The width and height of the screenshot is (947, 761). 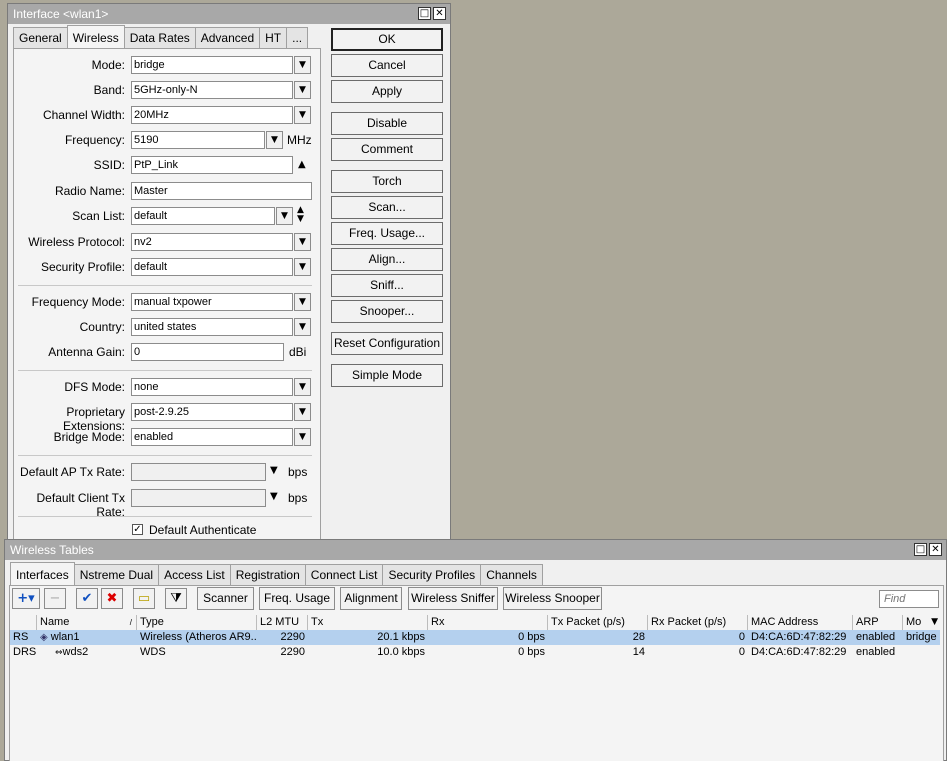 I want to click on security-profile-dropdown-icon: ▼, so click(x=302, y=267).